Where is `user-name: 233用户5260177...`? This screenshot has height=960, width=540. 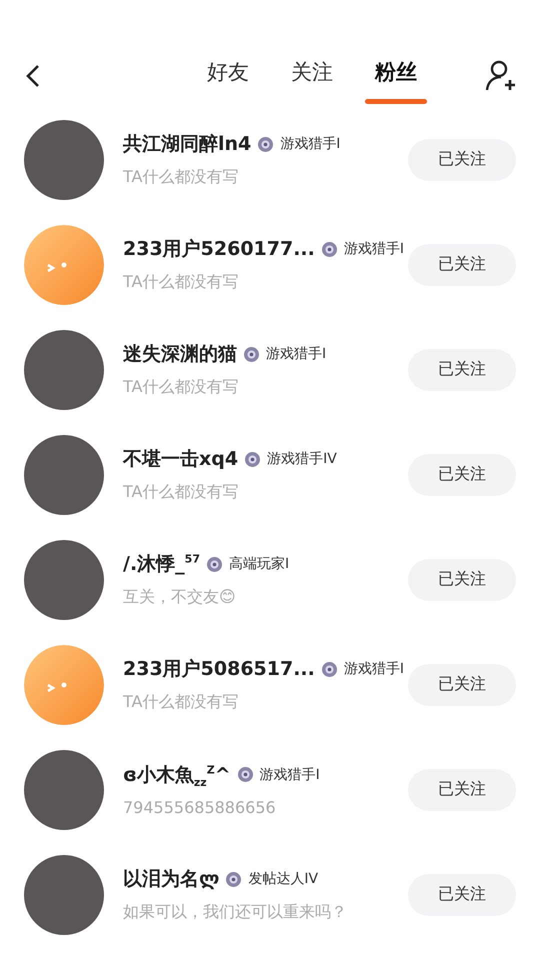
user-name: 233用户5260177... is located at coordinates (219, 249).